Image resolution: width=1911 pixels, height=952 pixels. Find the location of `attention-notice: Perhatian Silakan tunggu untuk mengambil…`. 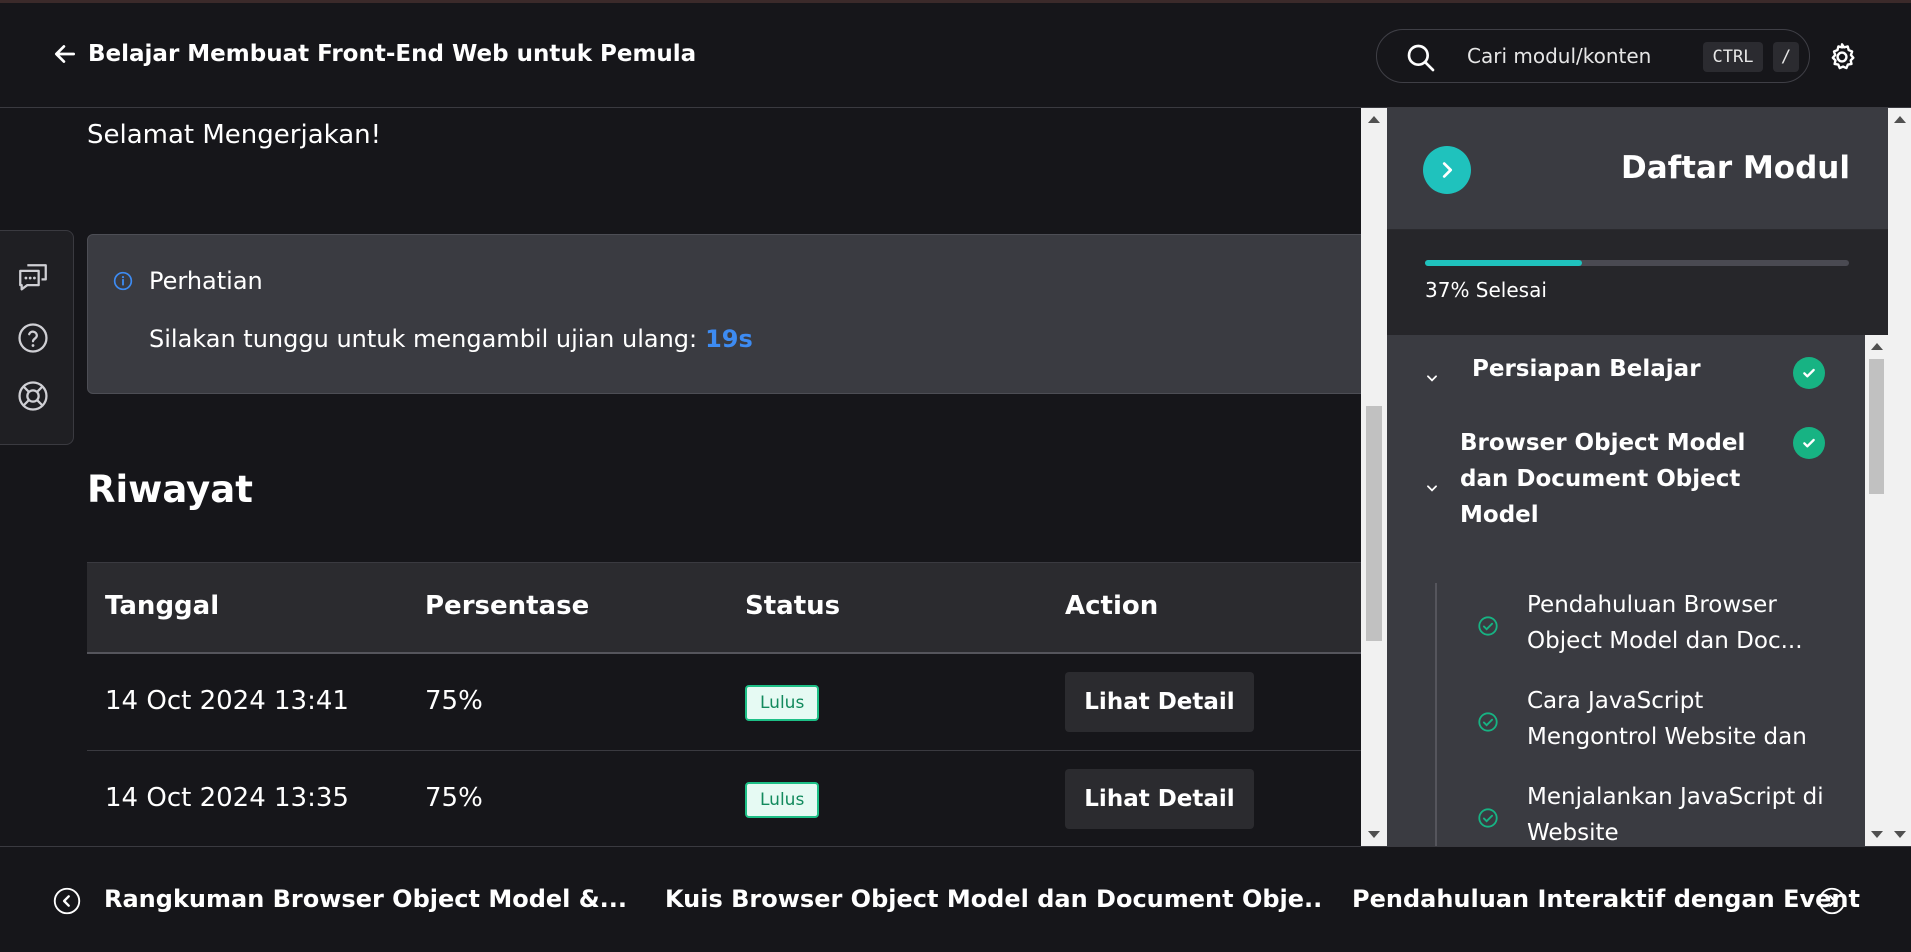

attention-notice: Perhatian Silakan tunggu untuk mengambil… is located at coordinates (724, 314).